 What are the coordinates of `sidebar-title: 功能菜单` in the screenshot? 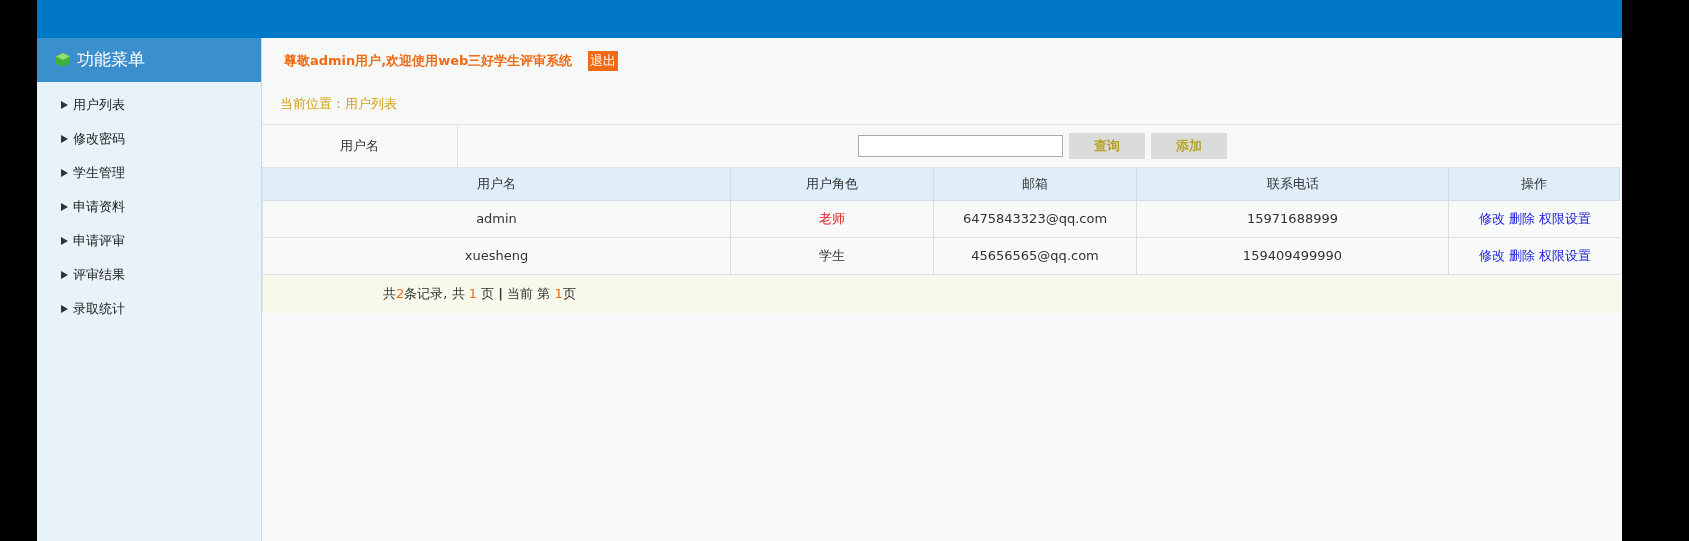 It's located at (111, 60).